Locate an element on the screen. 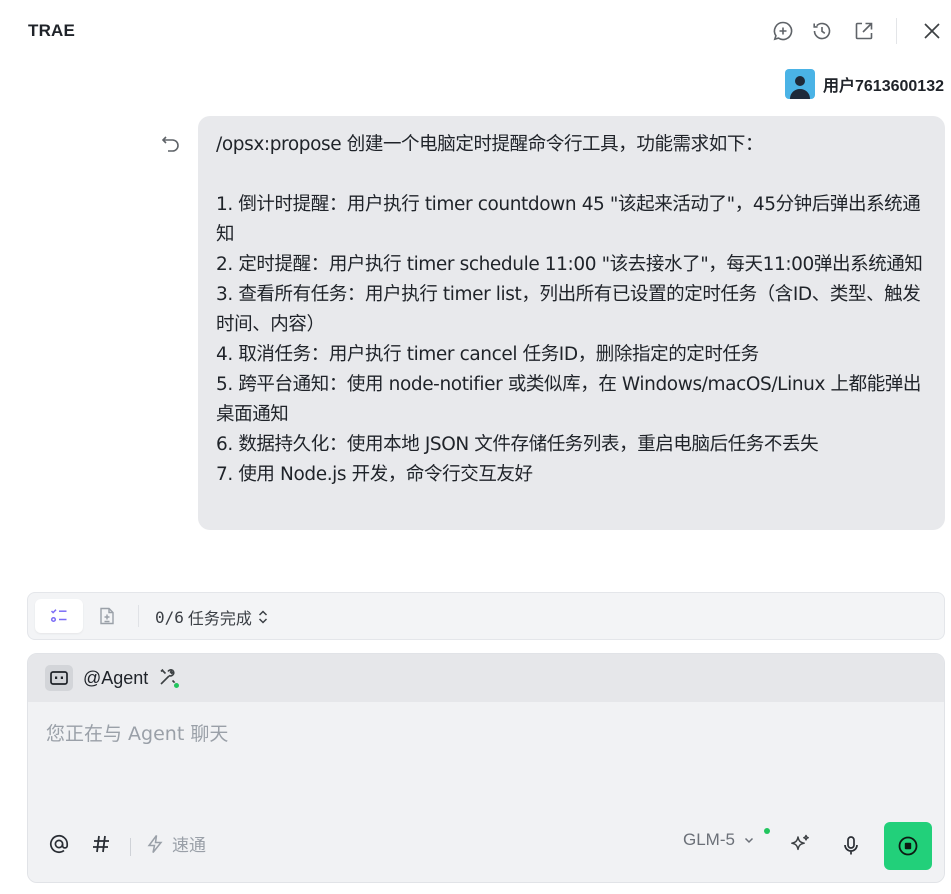 Image resolution: width=951 pixels, height=894 pixels. app-title: TRAE is located at coordinates (52, 30).